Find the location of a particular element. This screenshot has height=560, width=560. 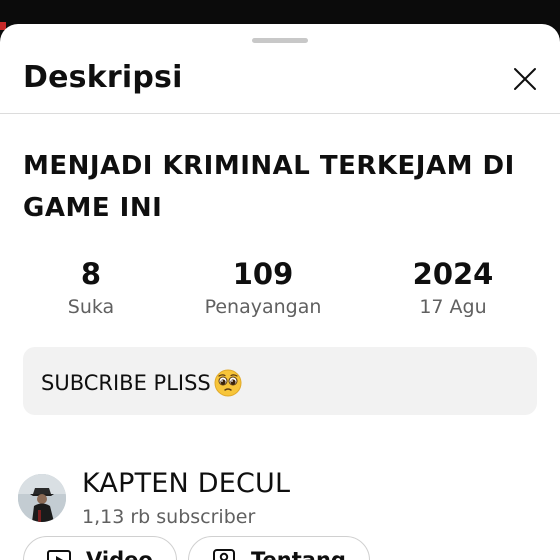

videos-button-label: Video is located at coordinates (119, 554).